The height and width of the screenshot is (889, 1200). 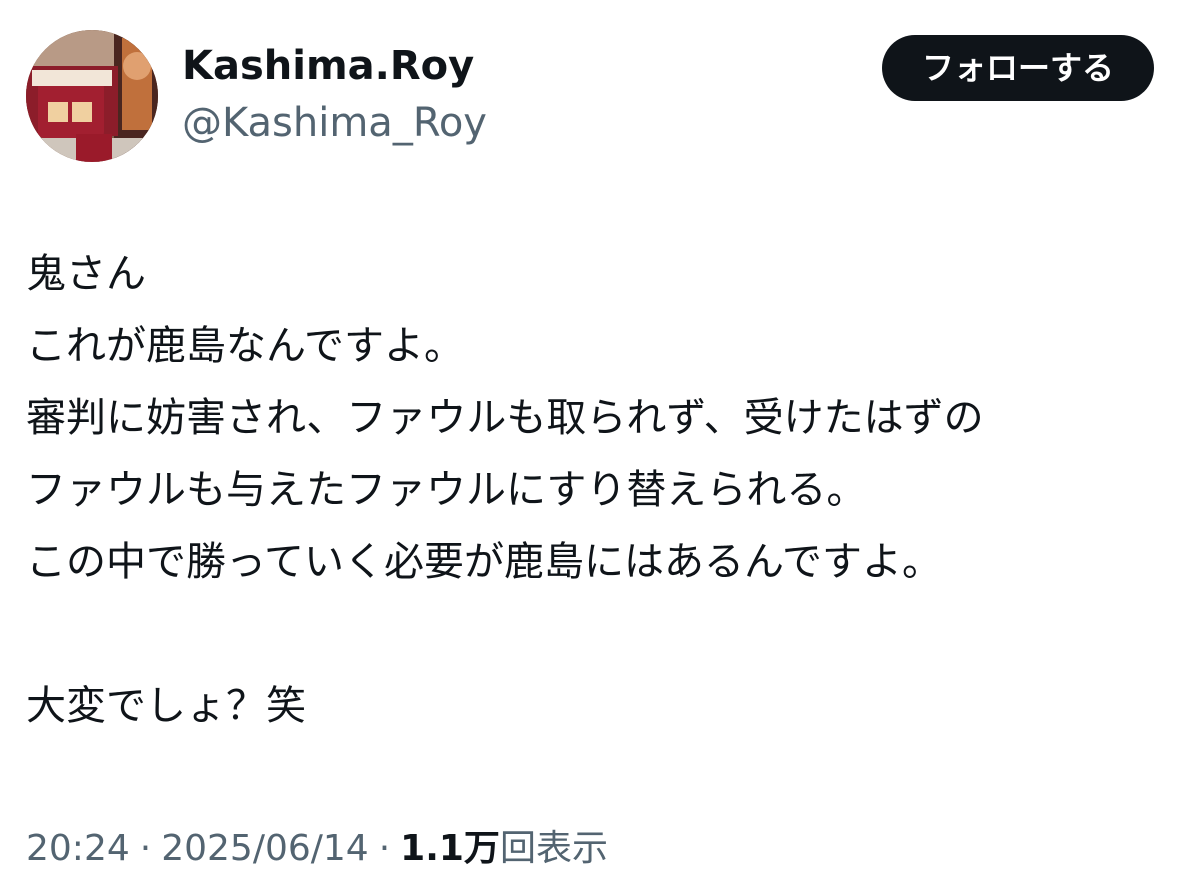 What do you see at coordinates (446, 490) in the screenshot?
I see `tweet-text-line: ファウルも与えたファウルにすり替えられる。` at bounding box center [446, 490].